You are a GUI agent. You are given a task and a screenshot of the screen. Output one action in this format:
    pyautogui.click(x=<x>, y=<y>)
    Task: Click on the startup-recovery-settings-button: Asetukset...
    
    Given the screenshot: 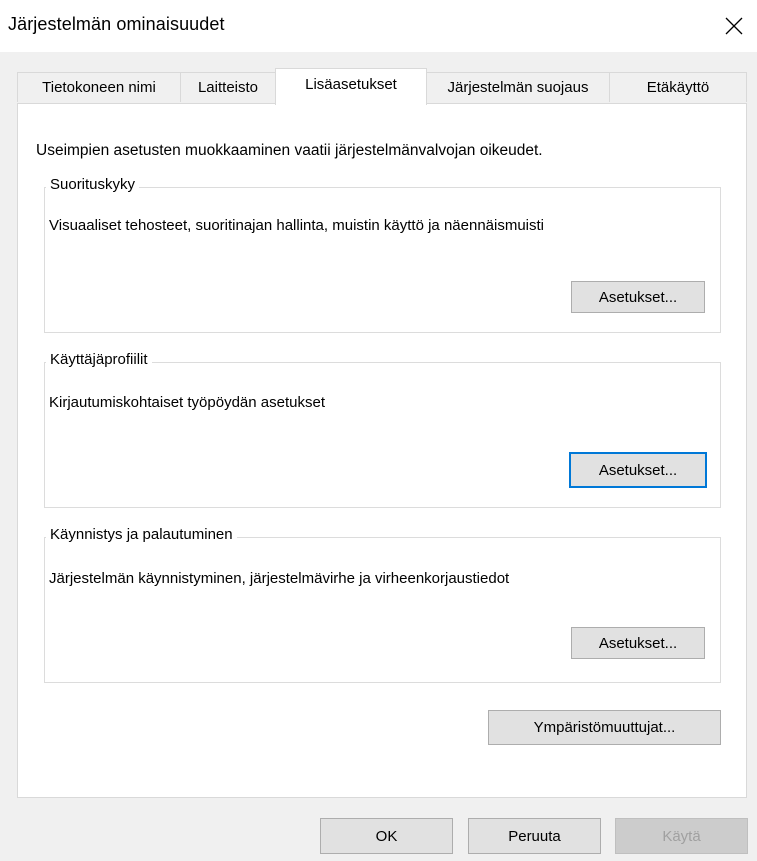 What is the action you would take?
    pyautogui.click(x=638, y=643)
    